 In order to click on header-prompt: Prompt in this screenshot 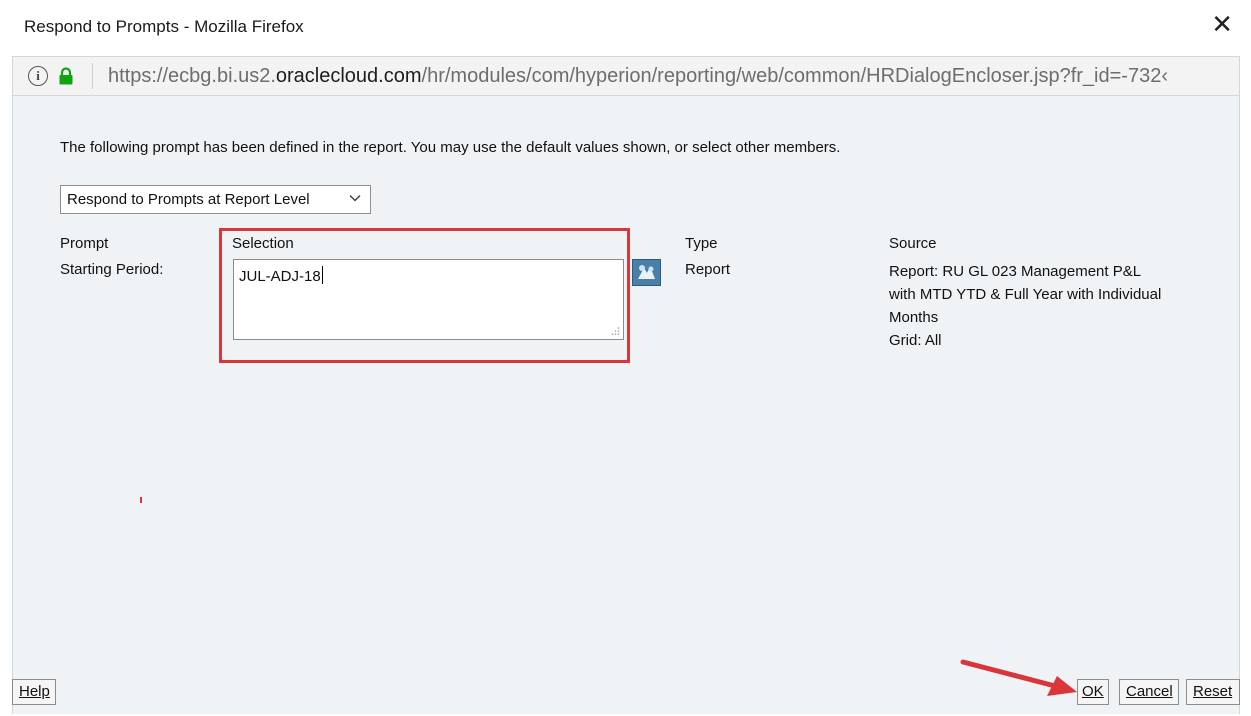, I will do `click(84, 243)`.